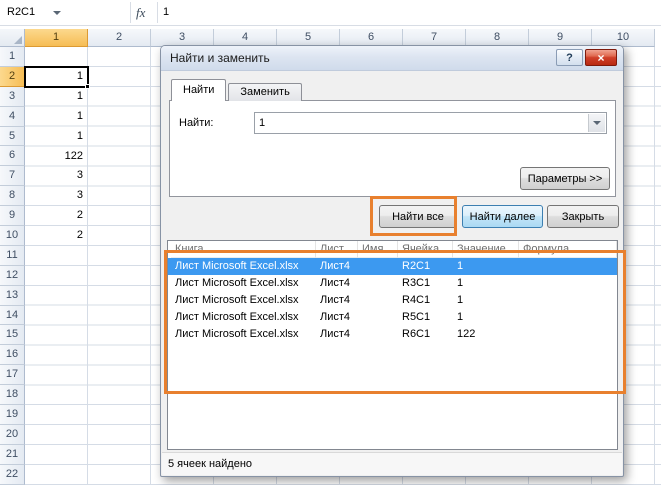  What do you see at coordinates (24, 12) in the screenshot?
I see `name-box: R2C1` at bounding box center [24, 12].